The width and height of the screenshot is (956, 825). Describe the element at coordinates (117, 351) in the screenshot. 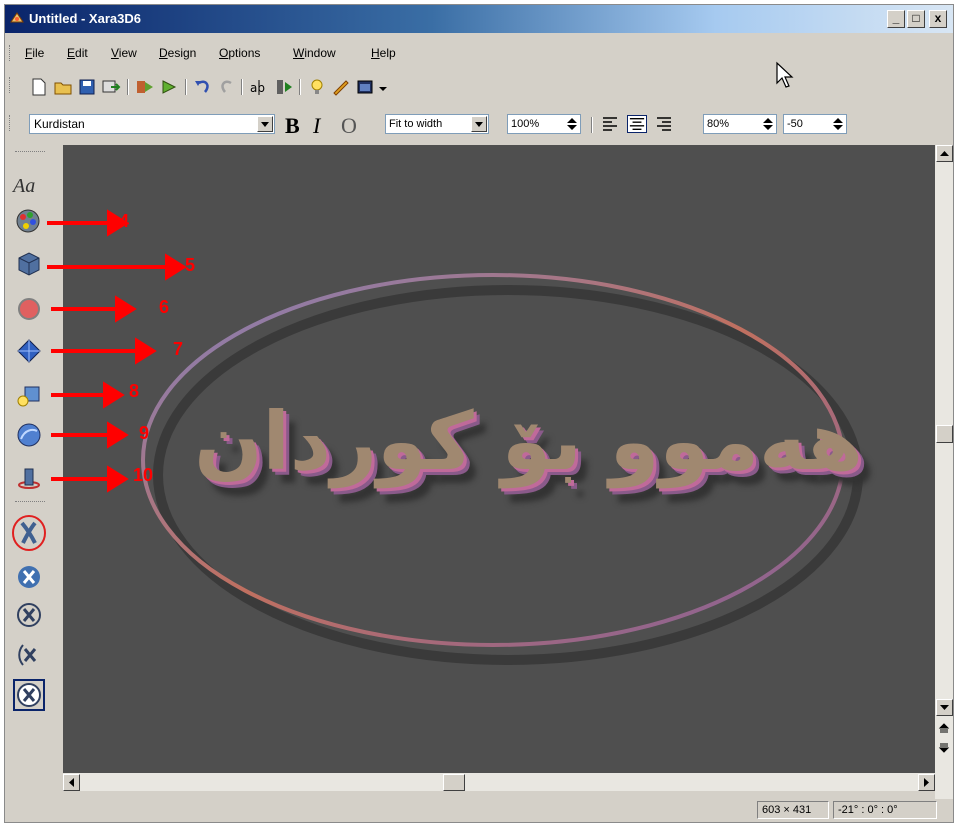

I see `annotation-layer` at that location.